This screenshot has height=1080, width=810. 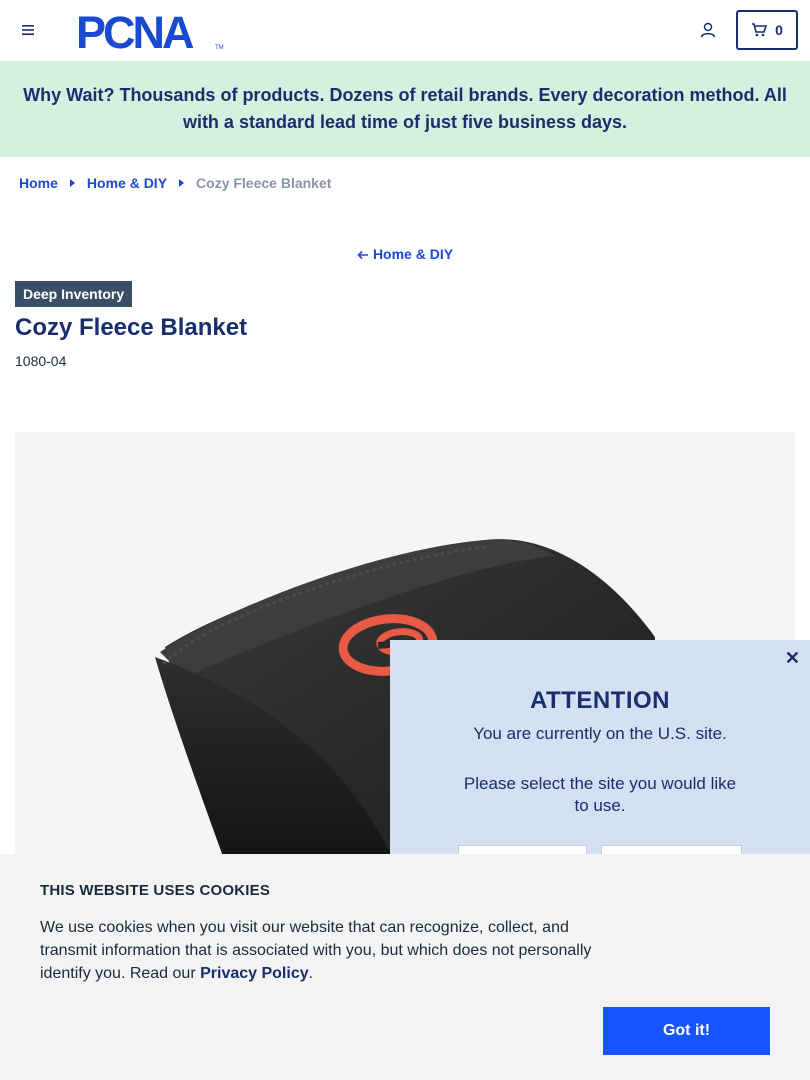 What do you see at coordinates (38, 183) in the screenshot?
I see `breadcrumb-home: Home` at bounding box center [38, 183].